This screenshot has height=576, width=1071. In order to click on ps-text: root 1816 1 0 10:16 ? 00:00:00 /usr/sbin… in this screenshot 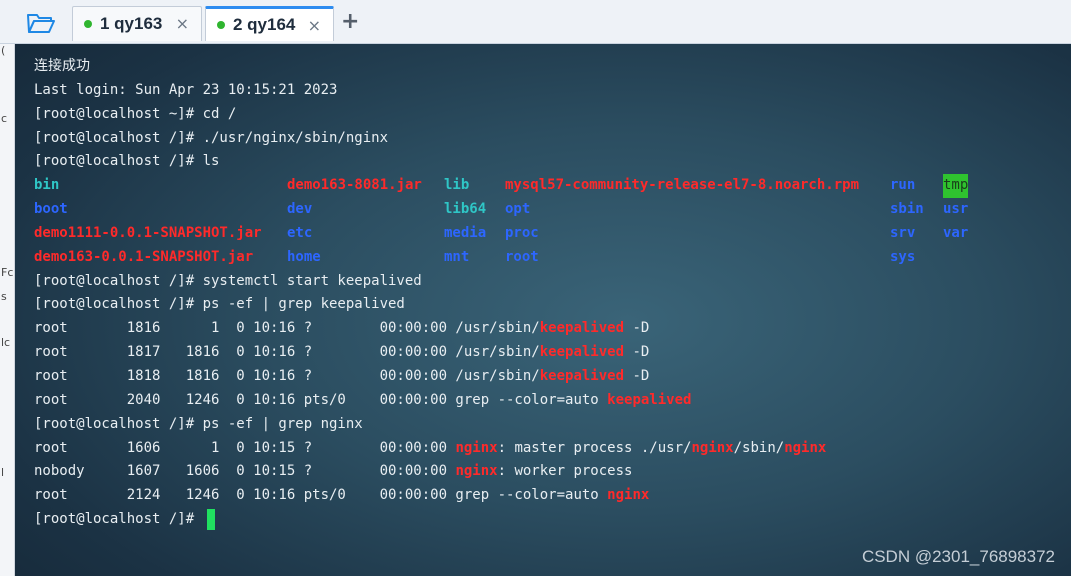, I will do `click(287, 328)`.